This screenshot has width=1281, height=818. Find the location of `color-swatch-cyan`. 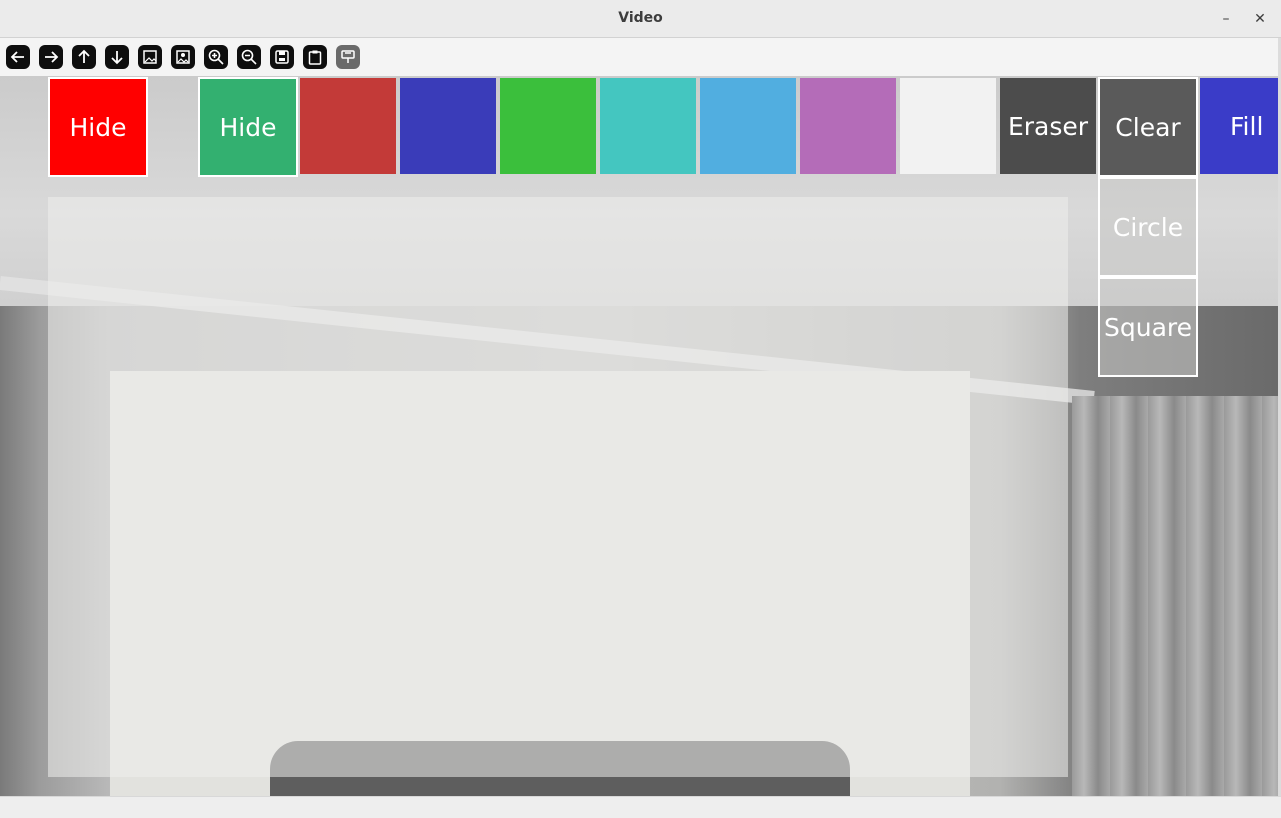

color-swatch-cyan is located at coordinates (648, 126).